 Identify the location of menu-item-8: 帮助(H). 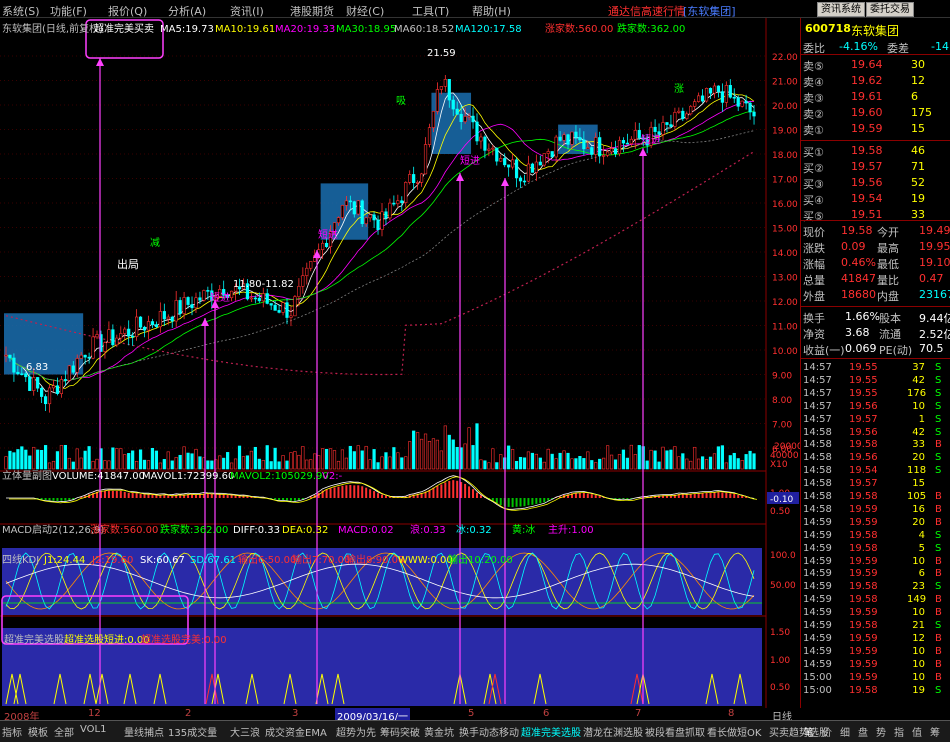
(491, 11).